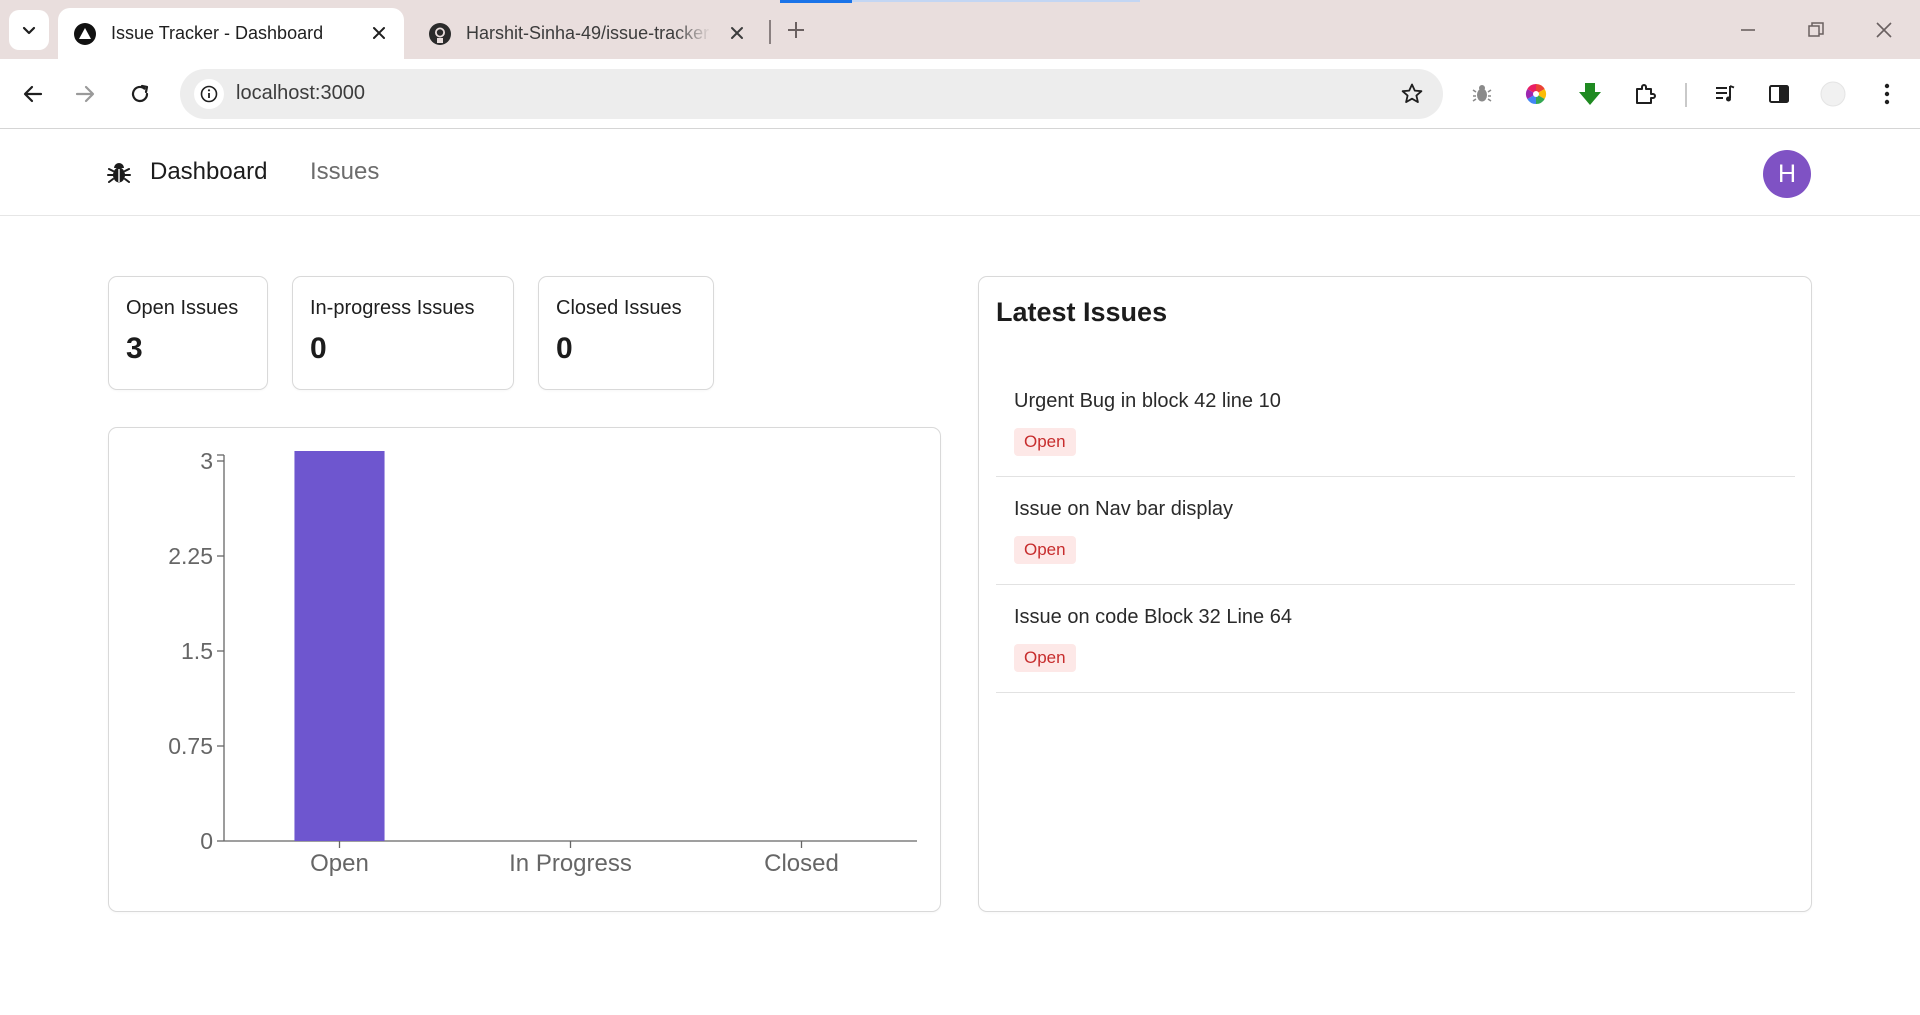 This screenshot has height=1015, width=1920. Describe the element at coordinates (960, 173) in the screenshot. I see `app-navbar: Dashboard Issues H` at that location.